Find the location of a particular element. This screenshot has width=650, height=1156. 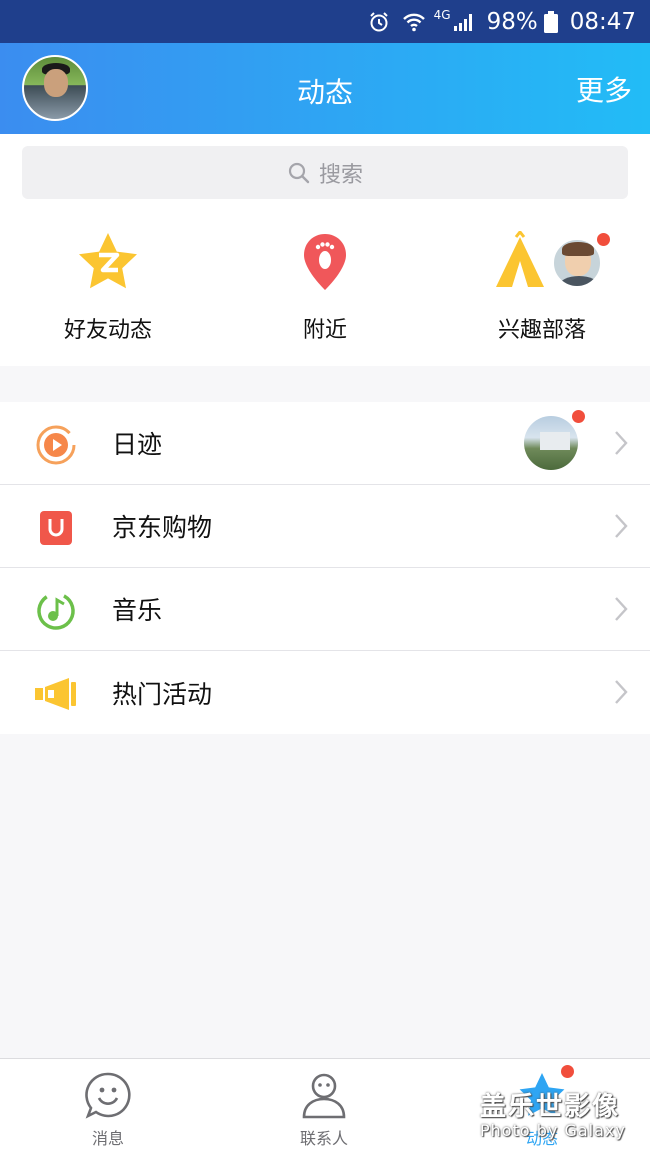

page-title: 动态 is located at coordinates (324, 92).